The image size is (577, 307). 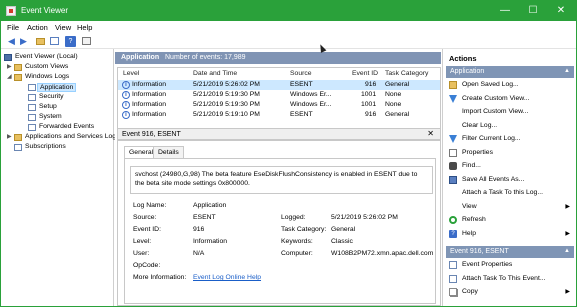 I want to click on column-header-level: Level, so click(x=131, y=73).